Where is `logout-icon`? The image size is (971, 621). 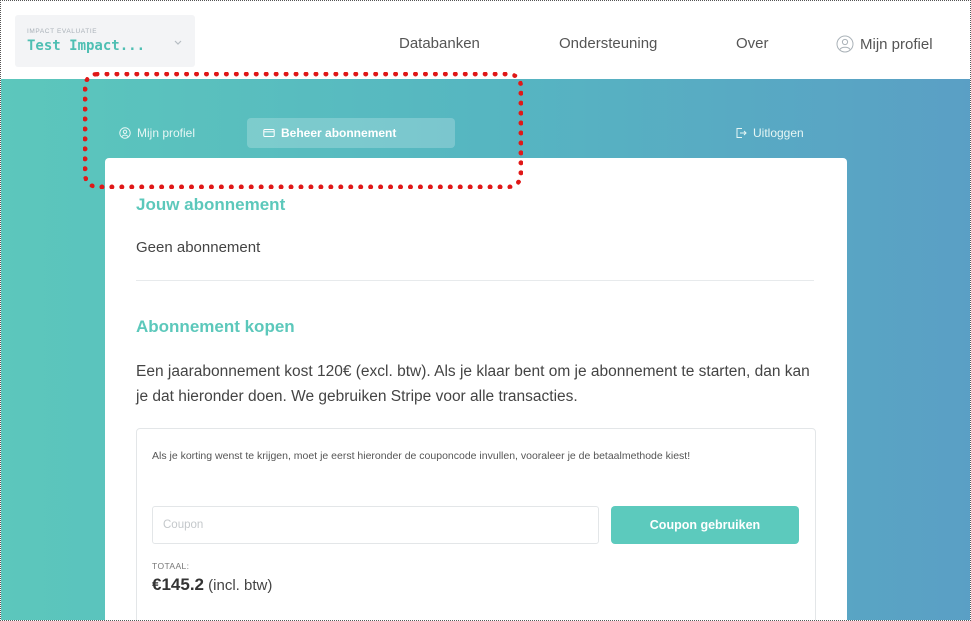 logout-icon is located at coordinates (741, 133).